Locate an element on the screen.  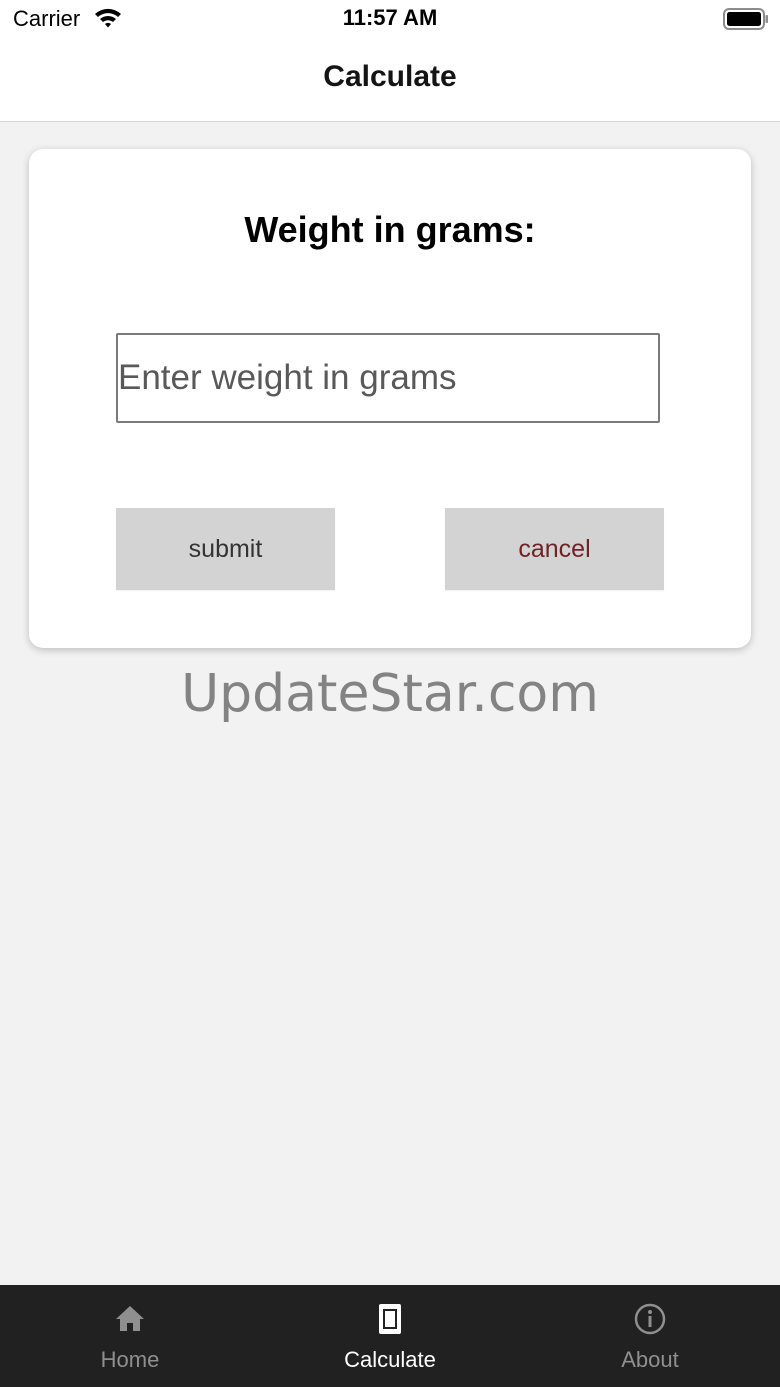
tab-home: Home is located at coordinates (130, 1336).